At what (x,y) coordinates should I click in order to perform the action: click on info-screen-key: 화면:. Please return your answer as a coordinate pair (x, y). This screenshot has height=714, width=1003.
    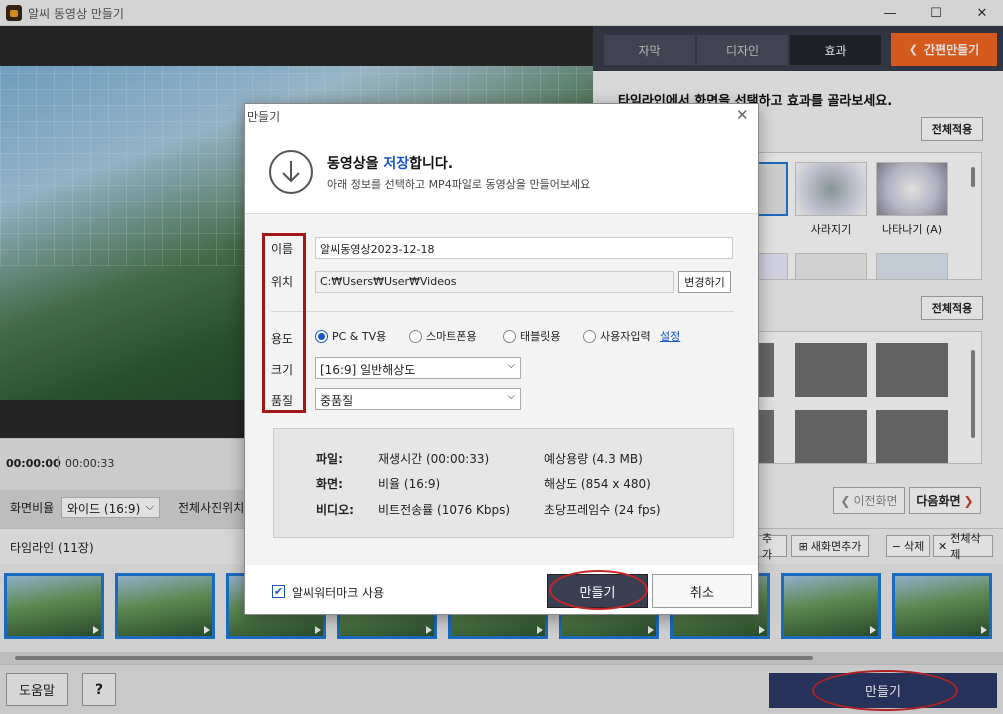
    Looking at the image, I should click on (329, 484).